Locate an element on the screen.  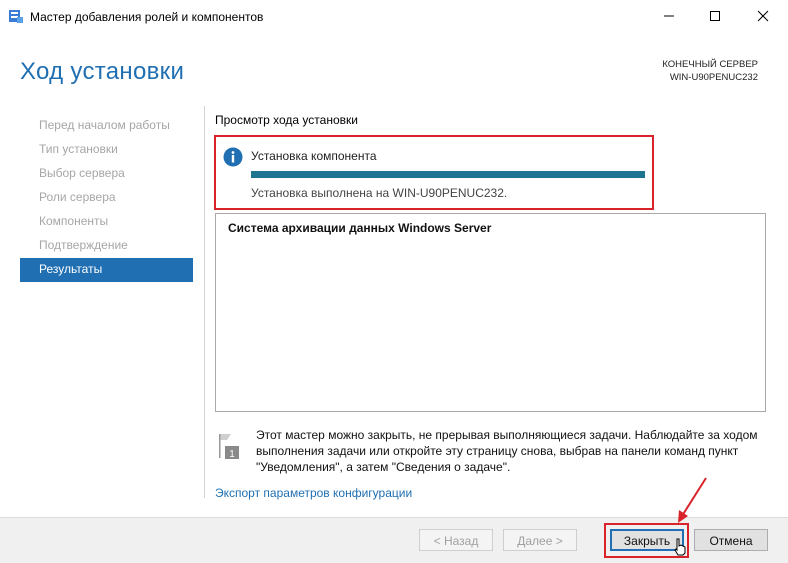
back-button: < Назад is located at coordinates (456, 540).